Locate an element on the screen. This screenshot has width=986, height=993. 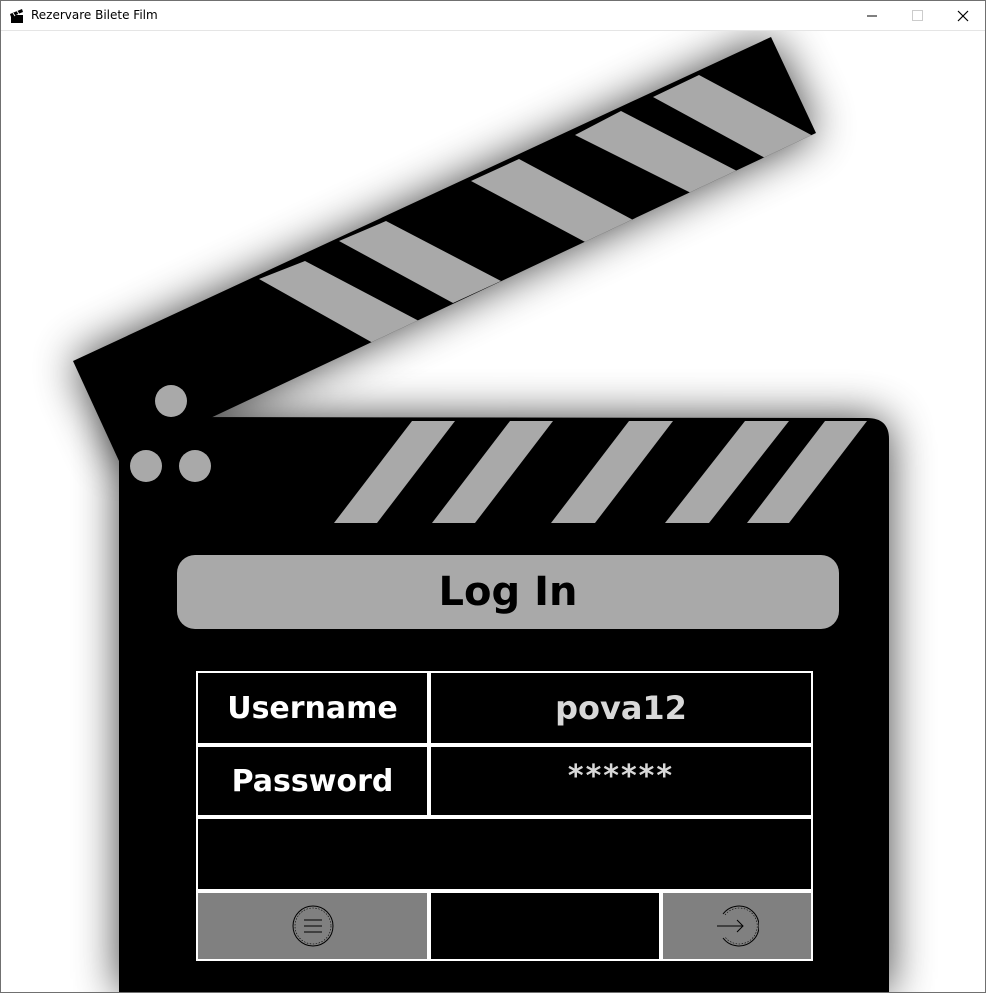
maximize-icon is located at coordinates (917, 15).